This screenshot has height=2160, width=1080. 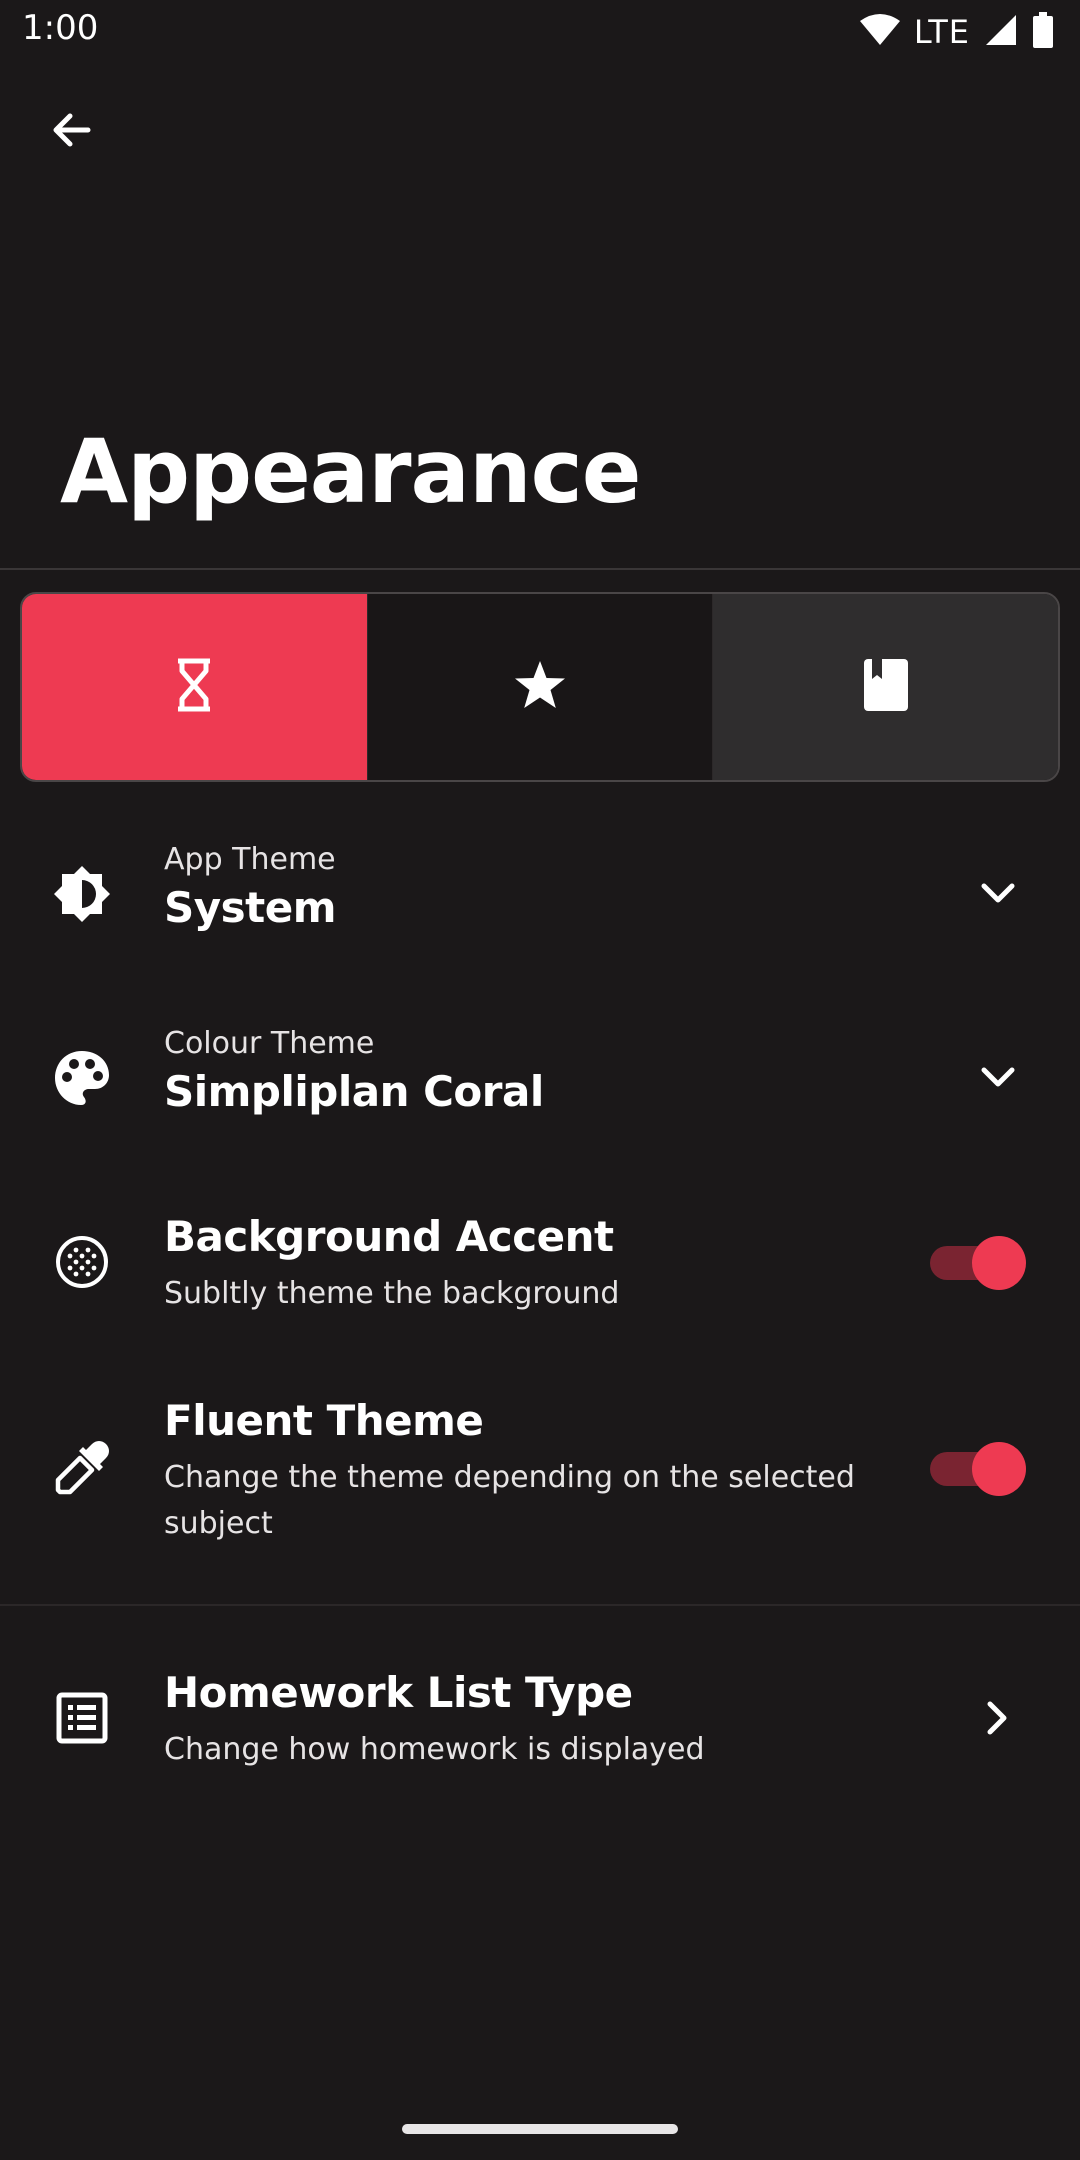 What do you see at coordinates (1001, 32) in the screenshot?
I see `signal-icon` at bounding box center [1001, 32].